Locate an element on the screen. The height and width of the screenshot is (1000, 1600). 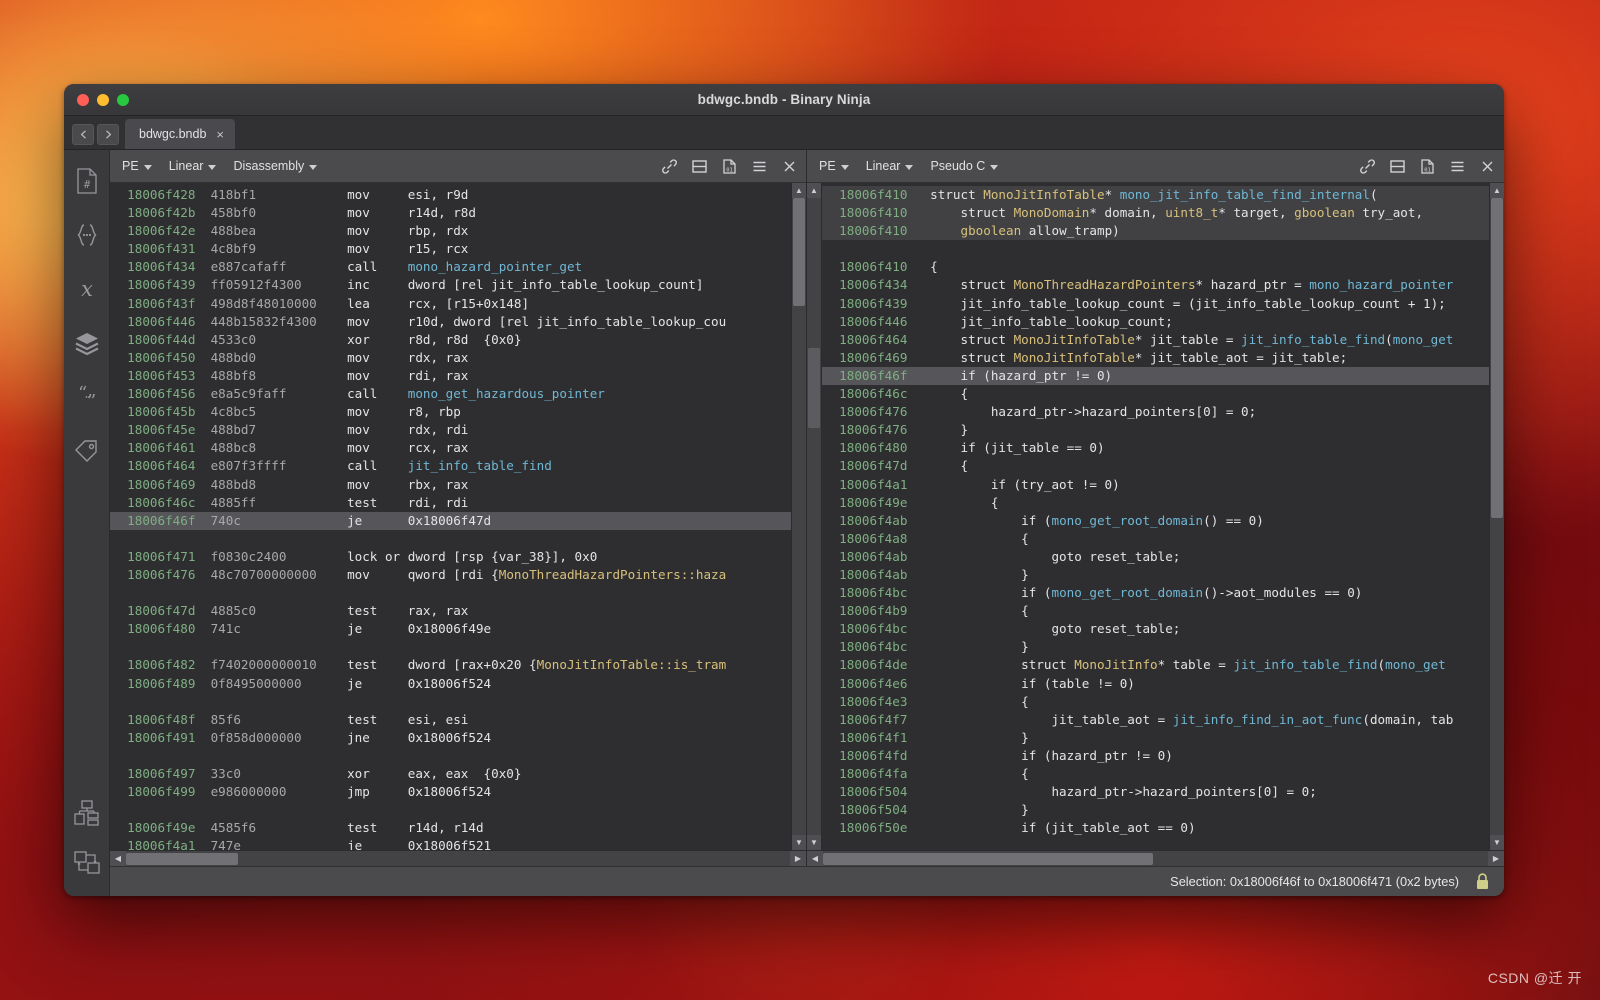
pseudo-c-line: 18006f46f if (hazard_ptr != 0) is located at coordinates (1155, 376).